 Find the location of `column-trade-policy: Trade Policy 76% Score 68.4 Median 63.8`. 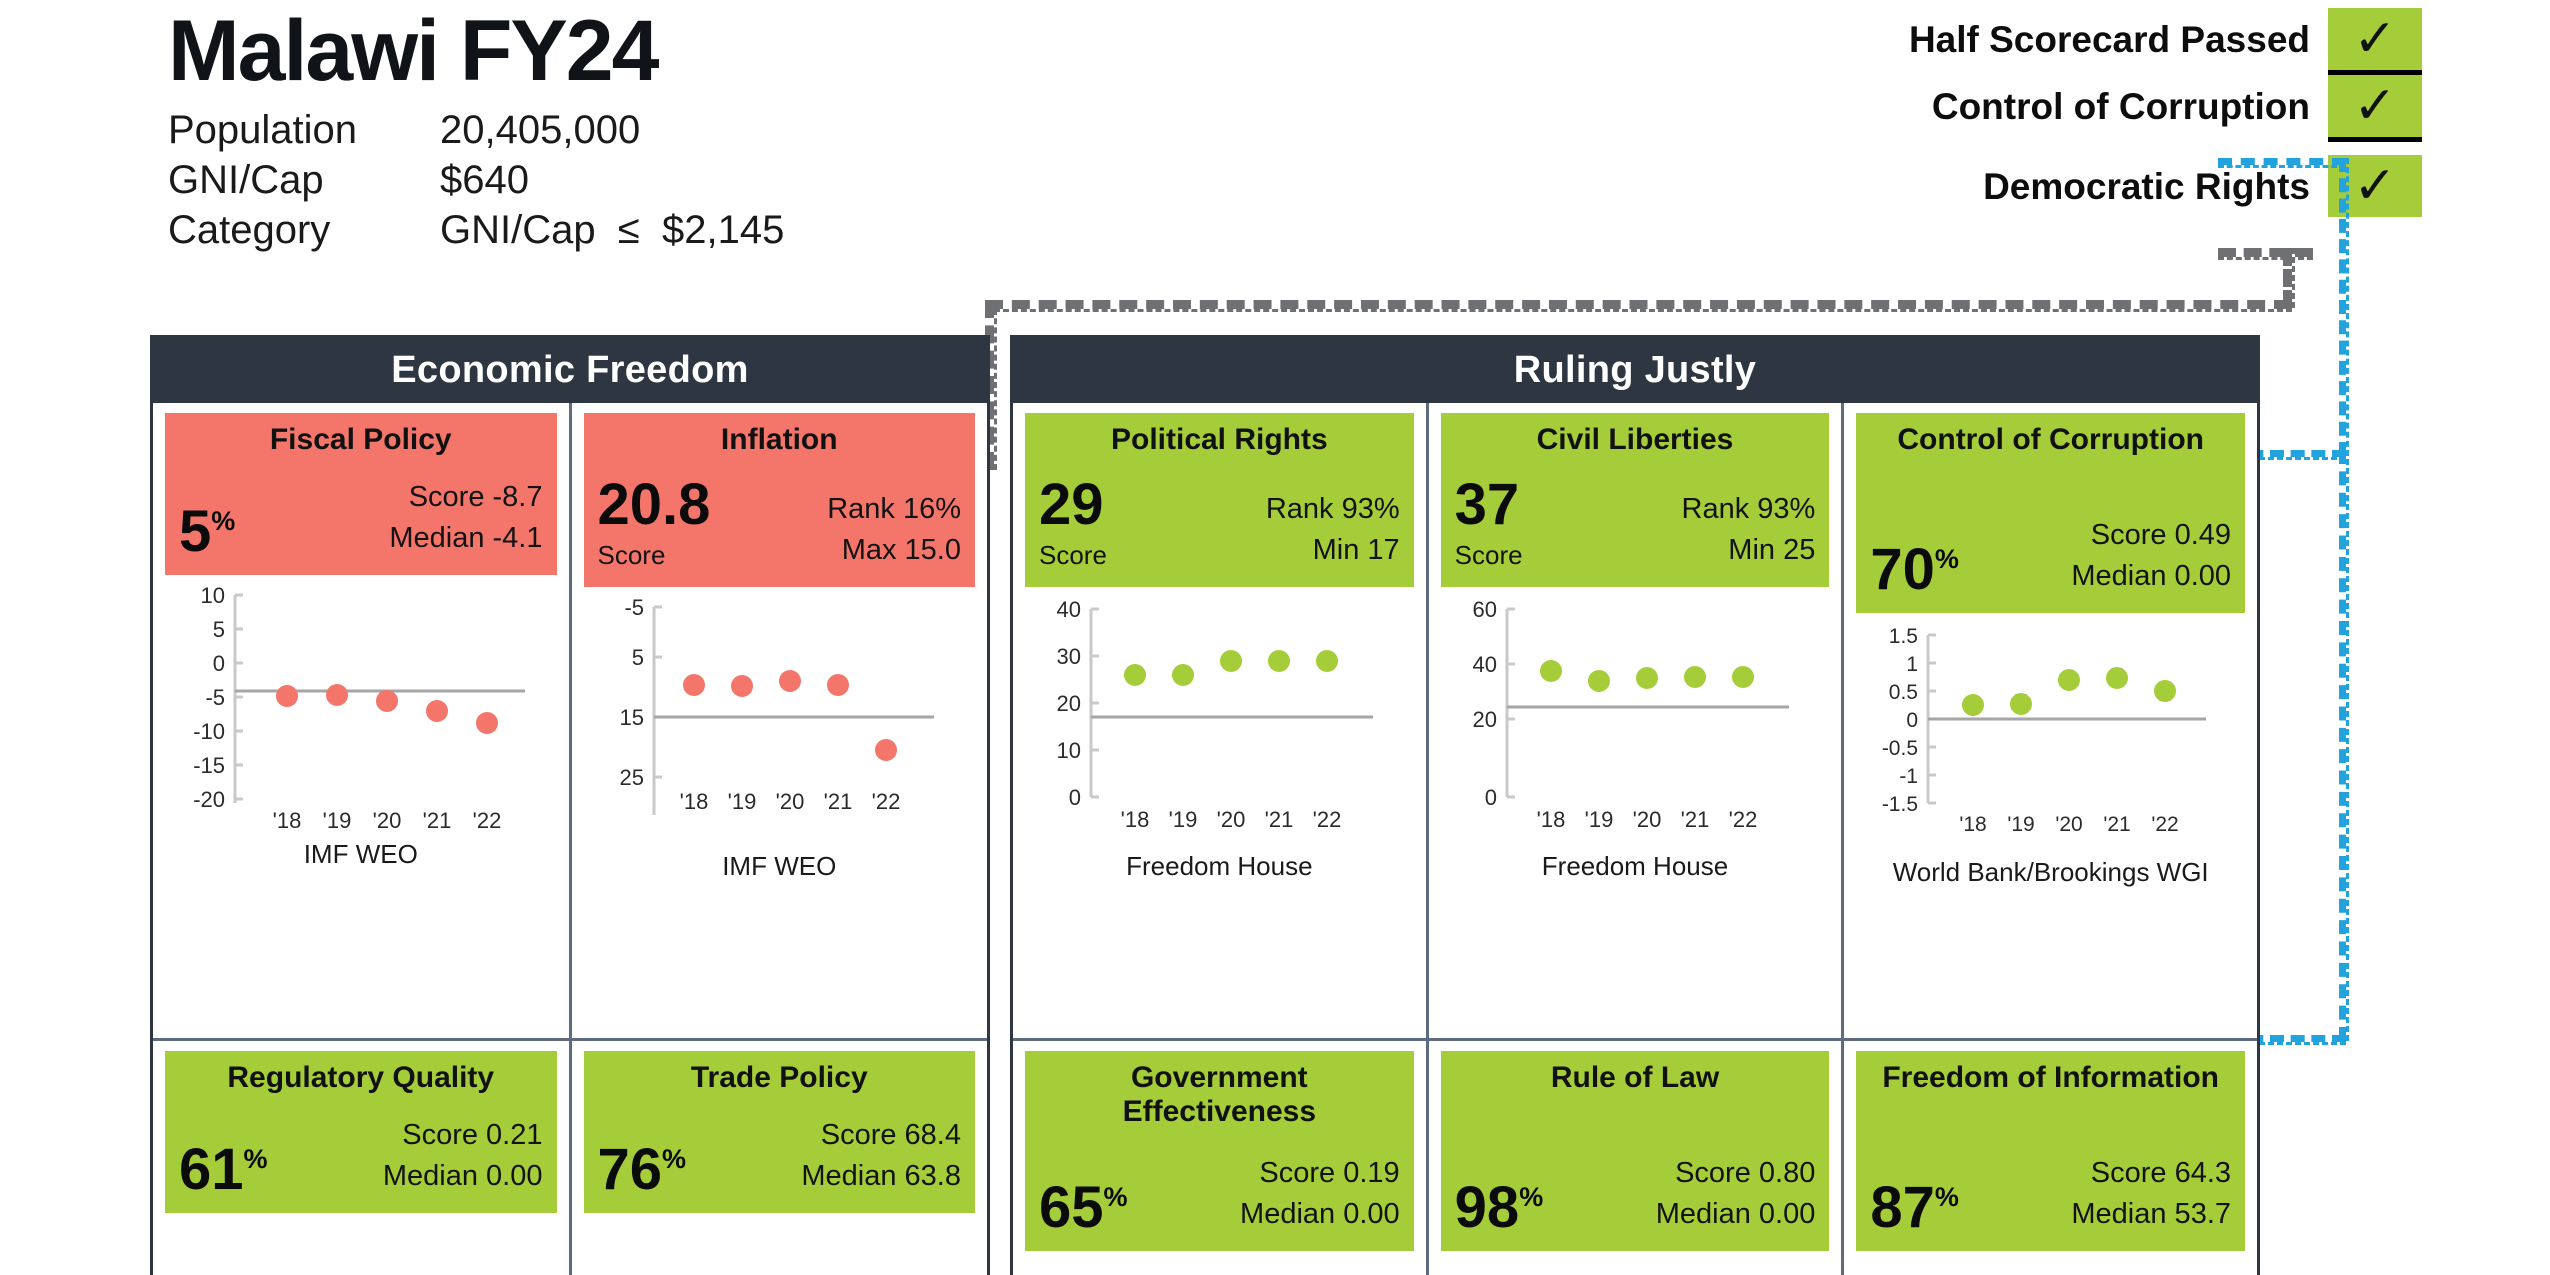

column-trade-policy: Trade Policy 76% Score 68.4 Median 63.8 is located at coordinates (780, 1127).